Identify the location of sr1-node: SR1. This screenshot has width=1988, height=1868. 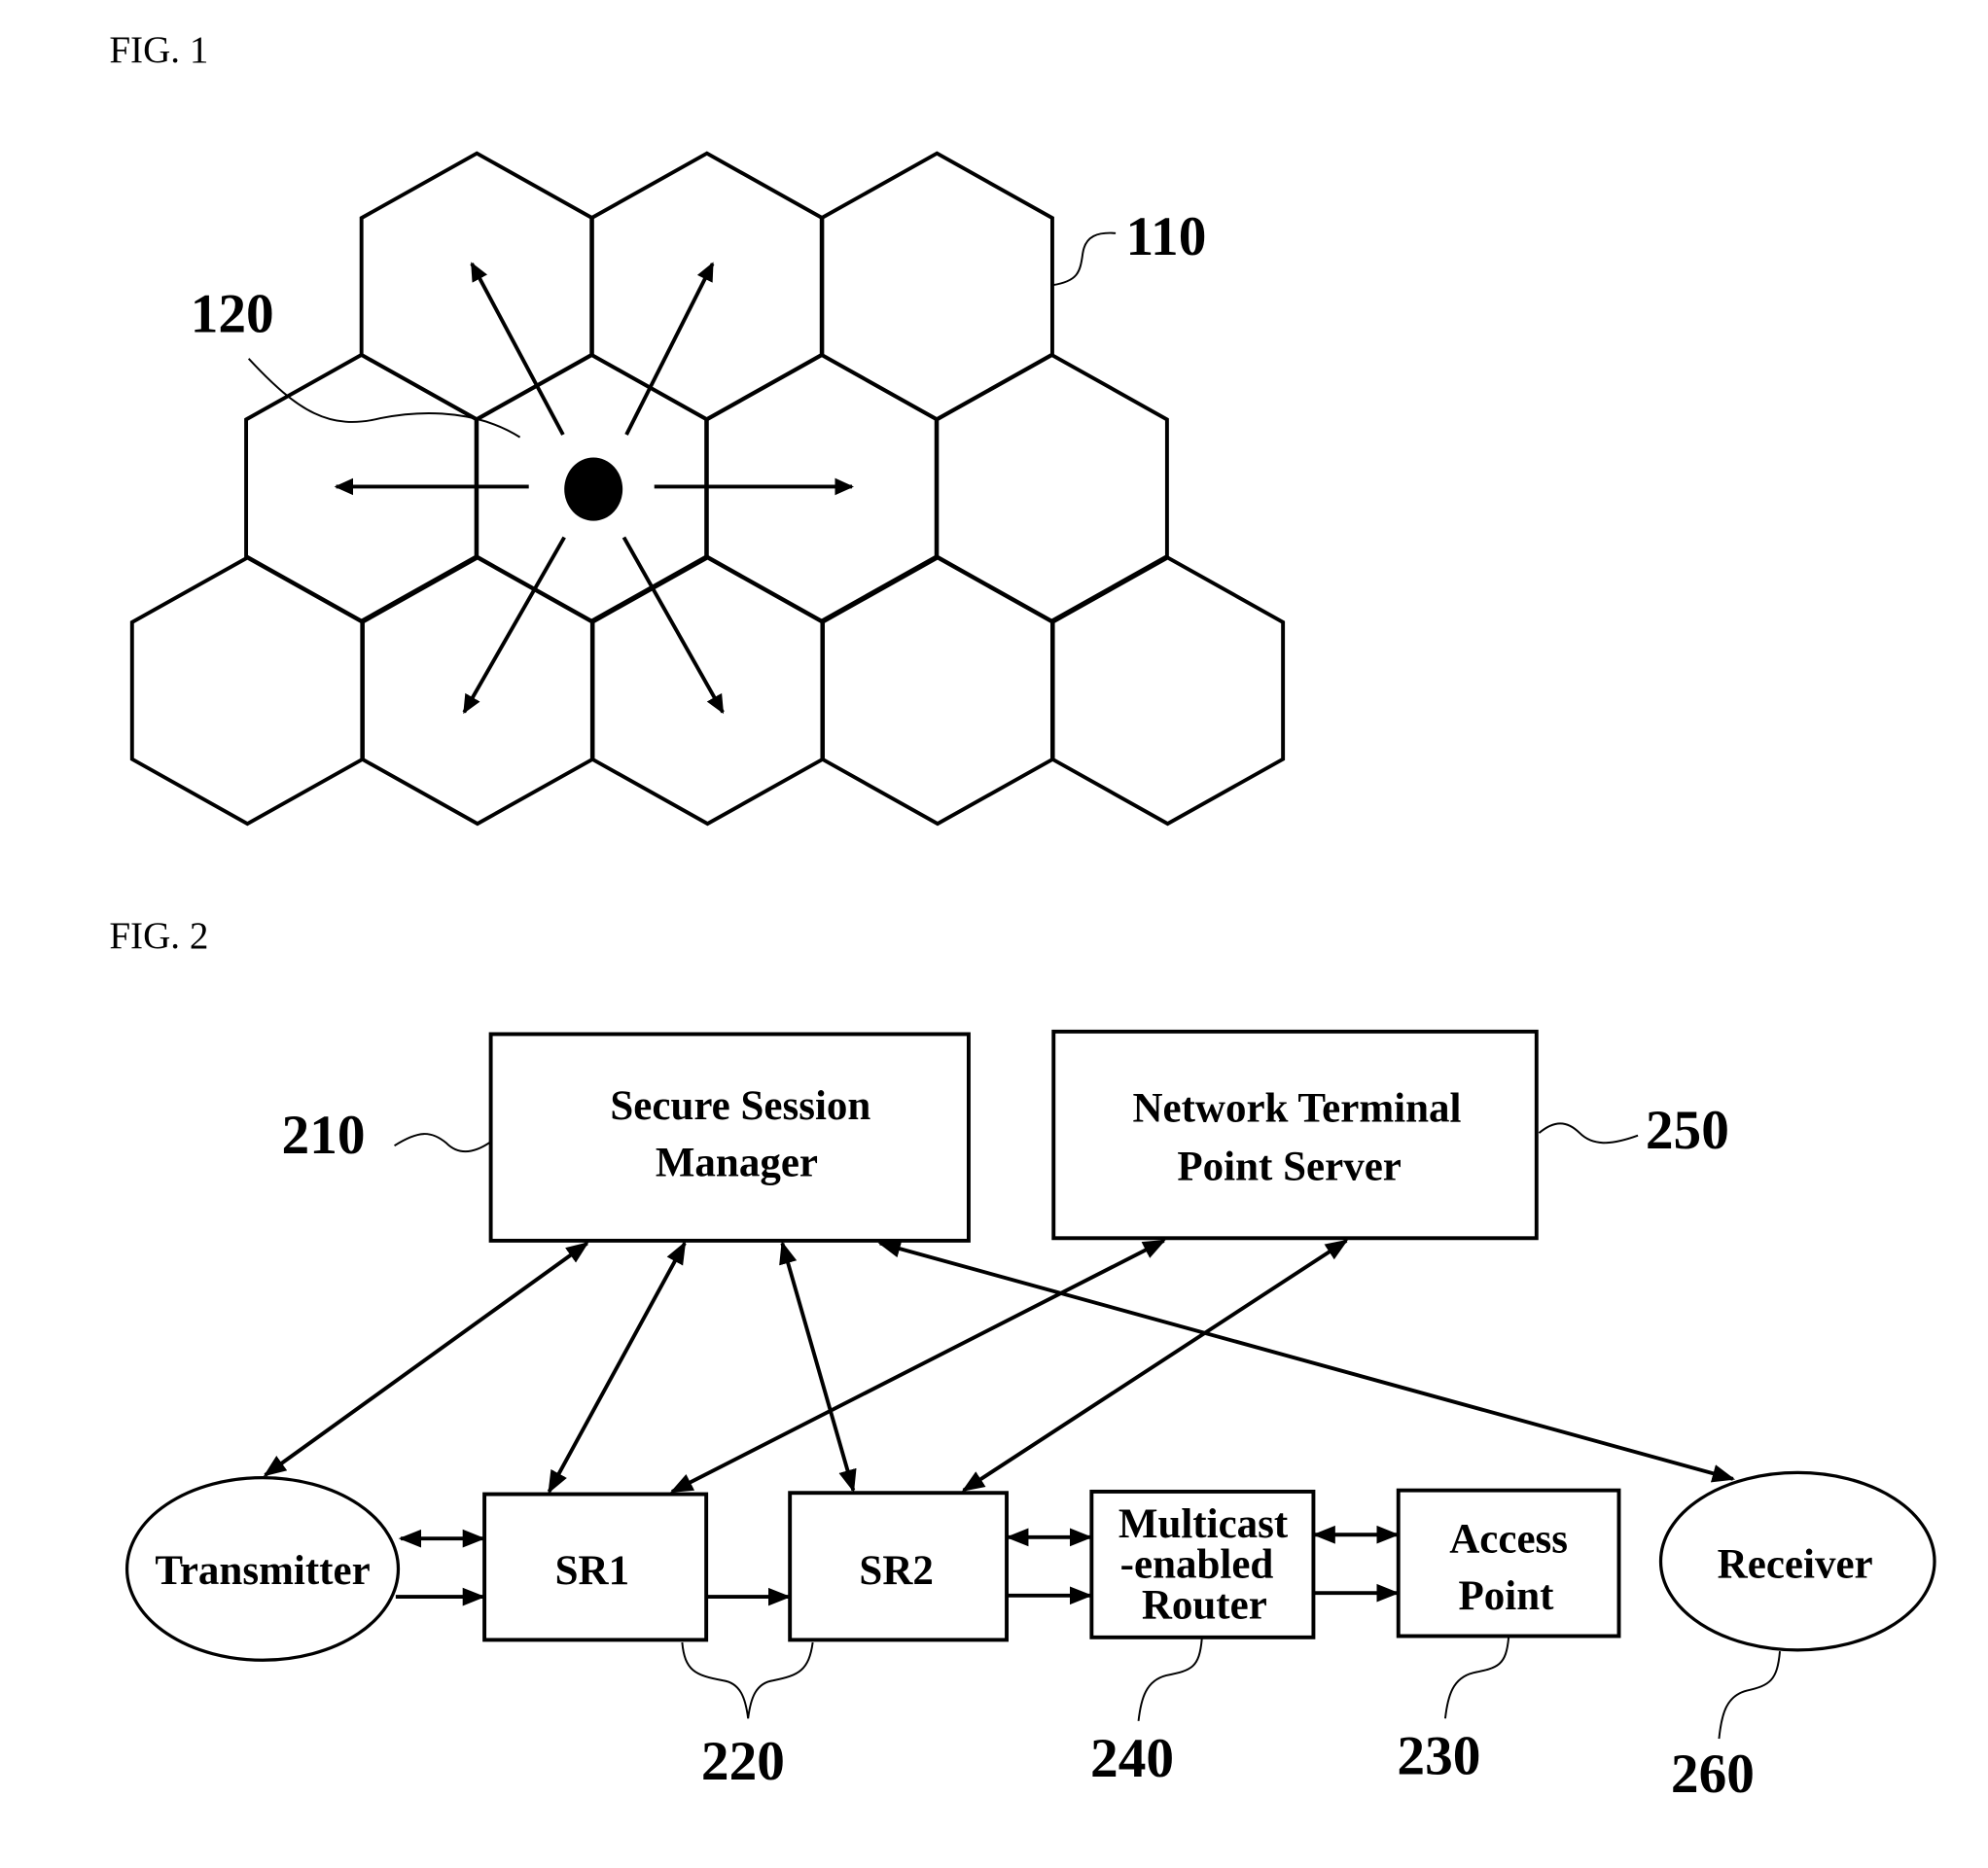
(595, 1567).